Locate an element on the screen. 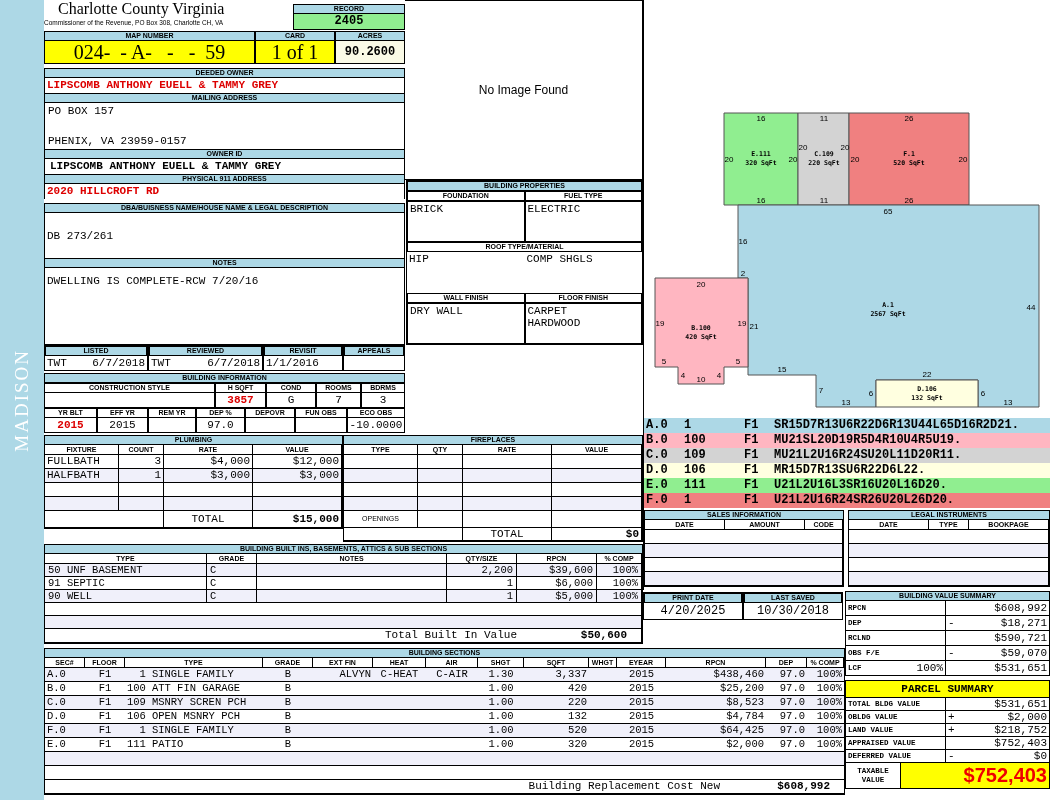 This screenshot has height=800, width=1050. summary-value: $218,752 is located at coordinates (1020, 730).